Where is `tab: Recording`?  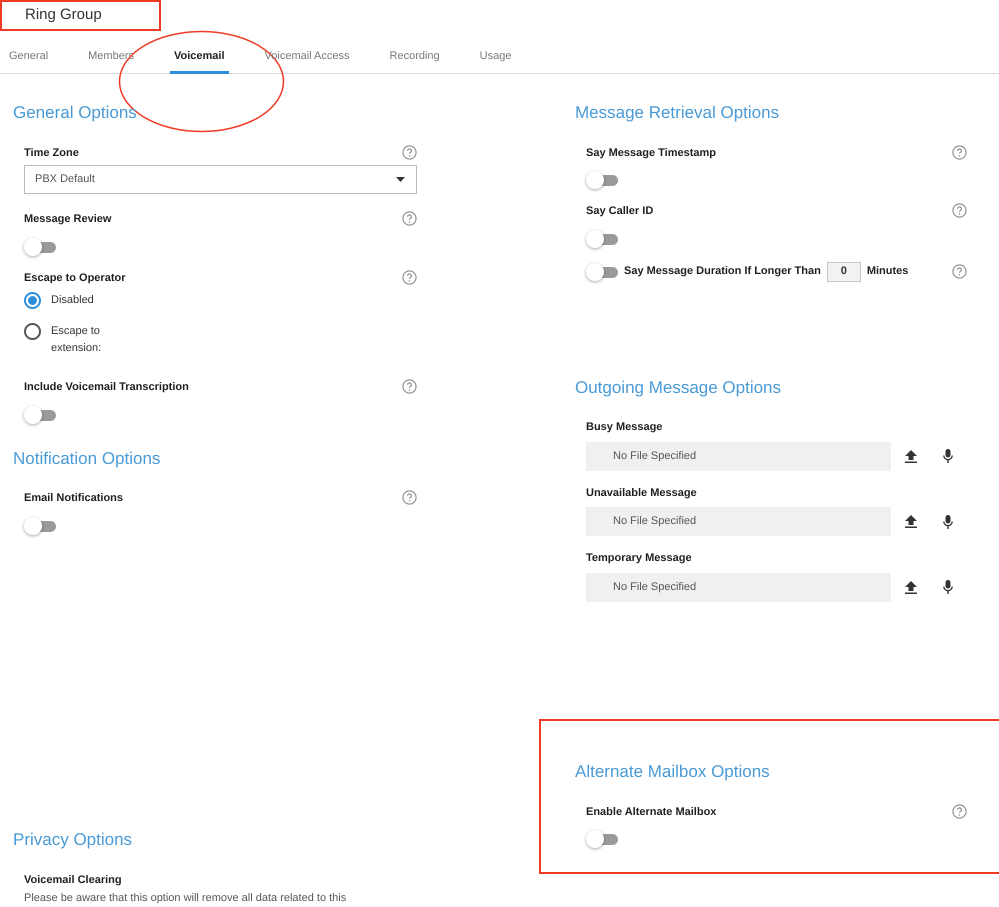 tab: Recording is located at coordinates (415, 58).